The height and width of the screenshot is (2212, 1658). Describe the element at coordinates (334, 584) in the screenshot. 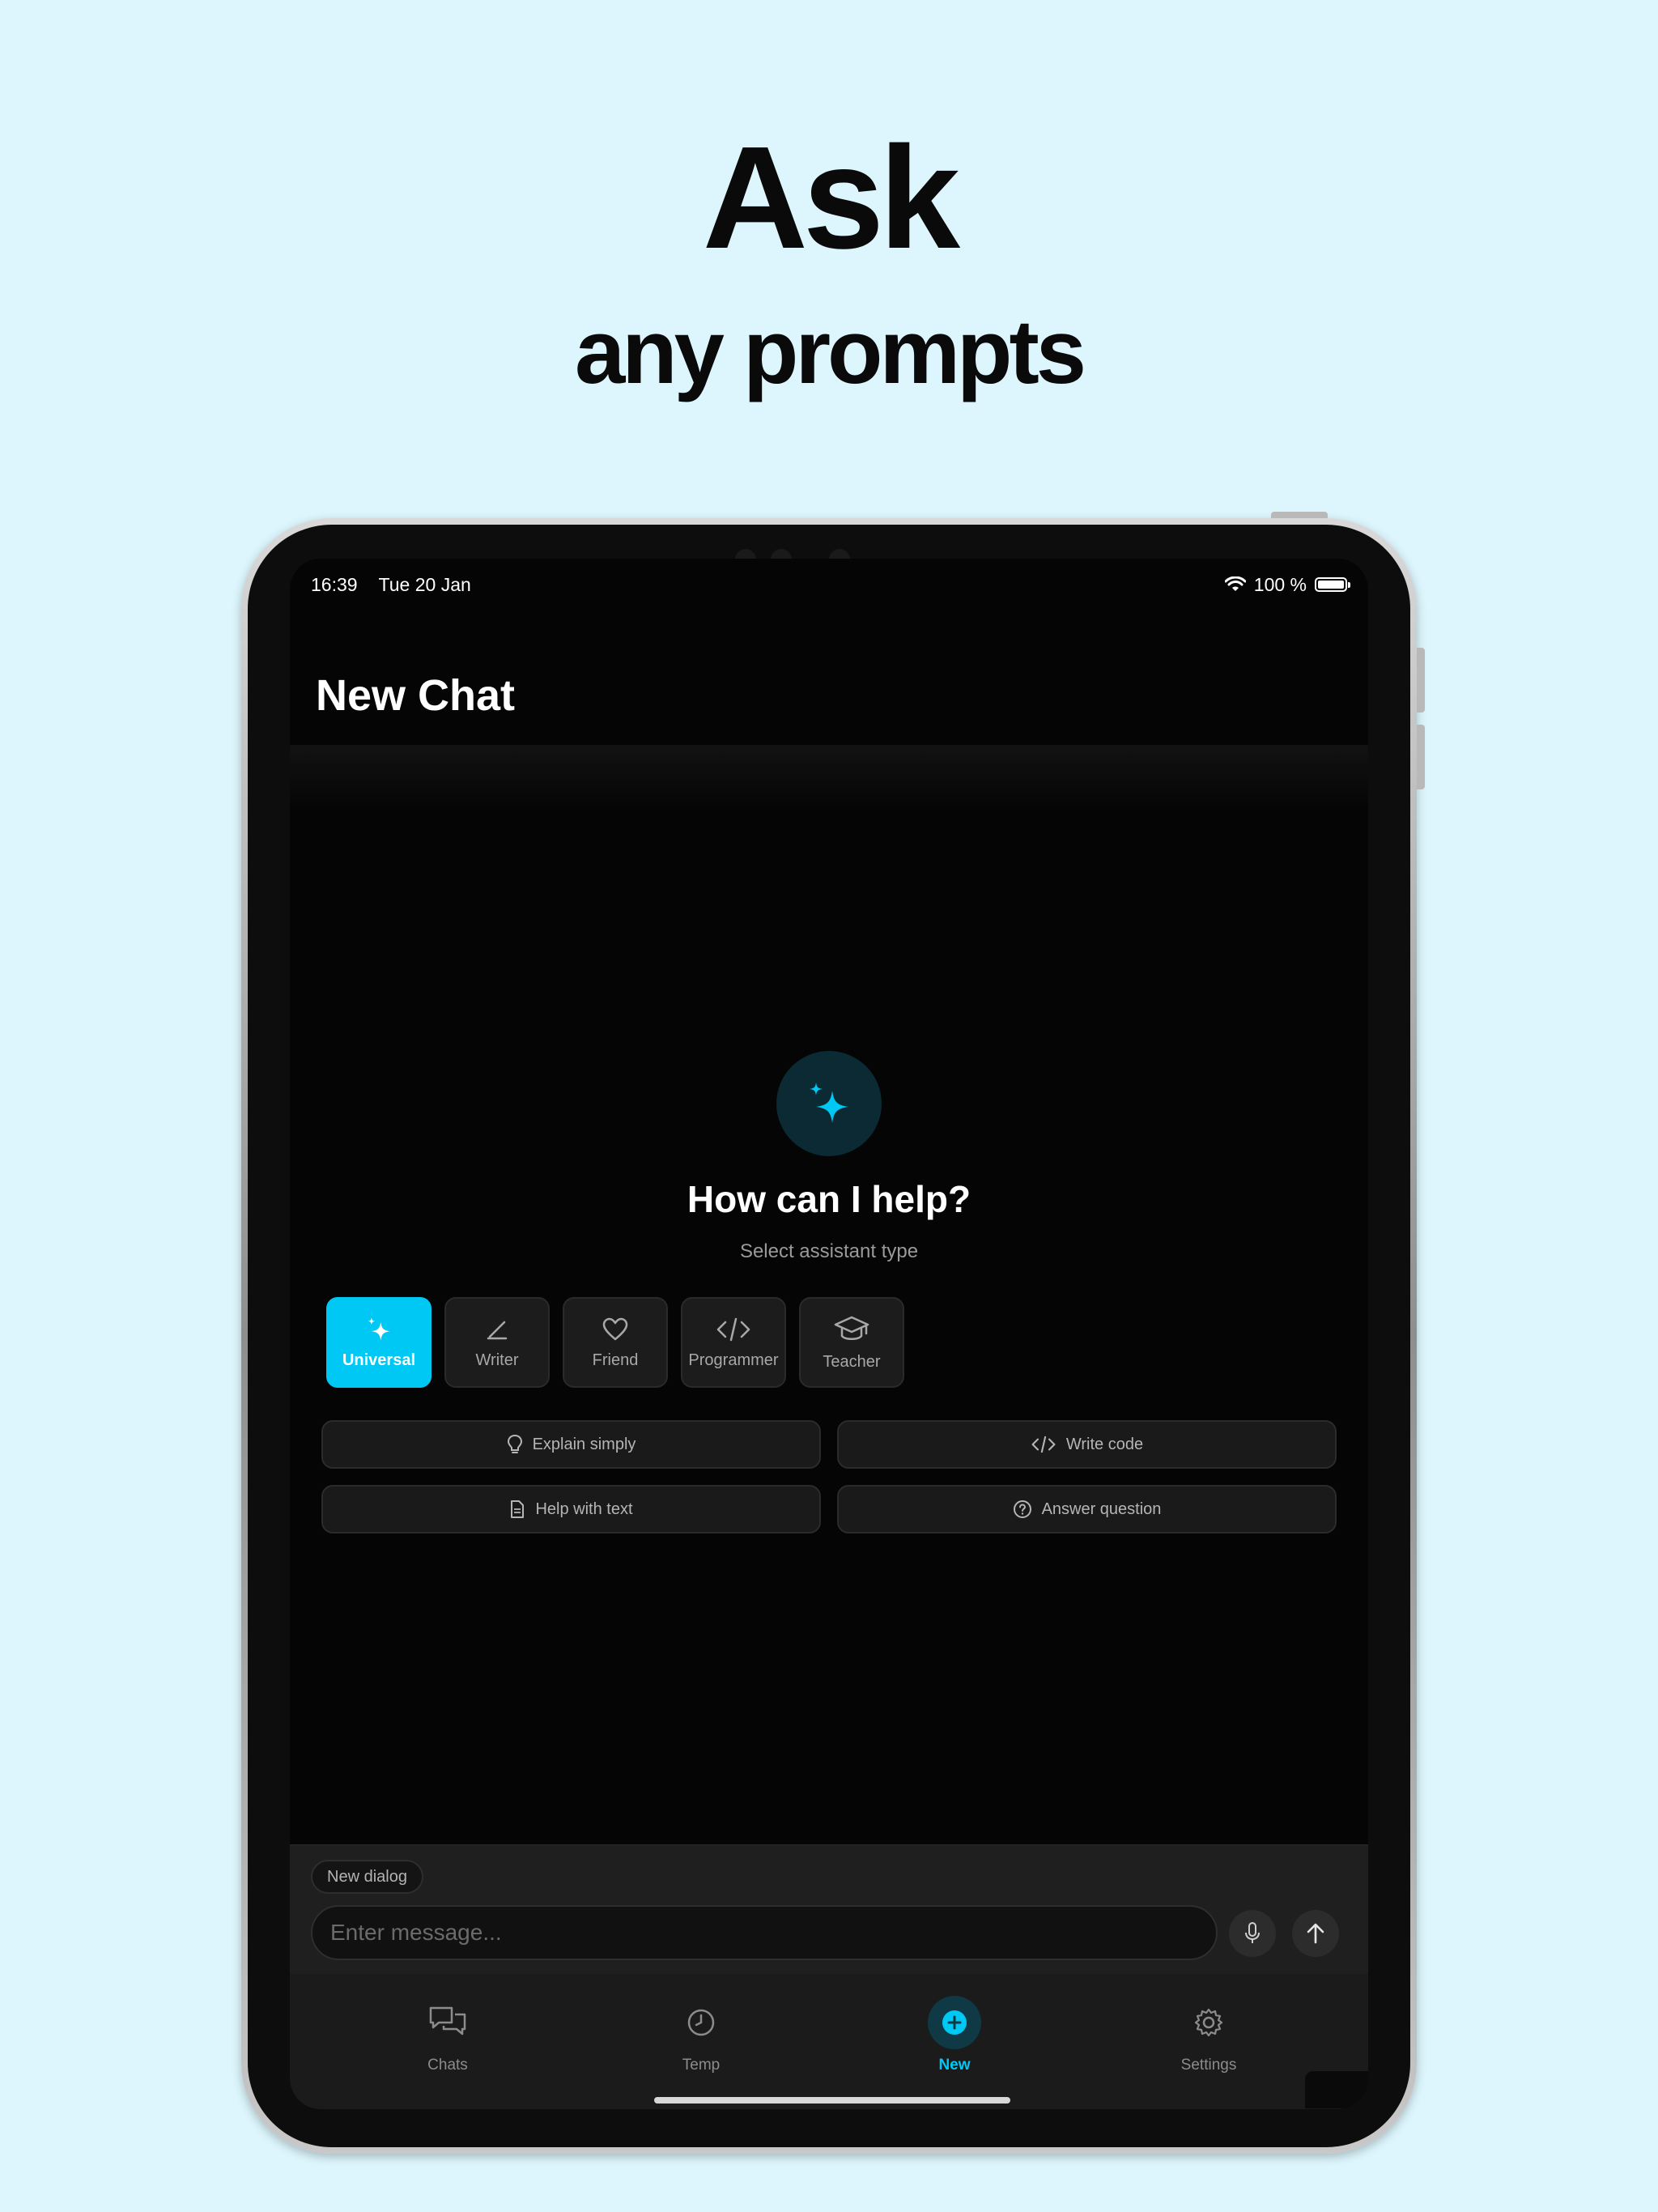

I see `status-time: 16:39` at that location.